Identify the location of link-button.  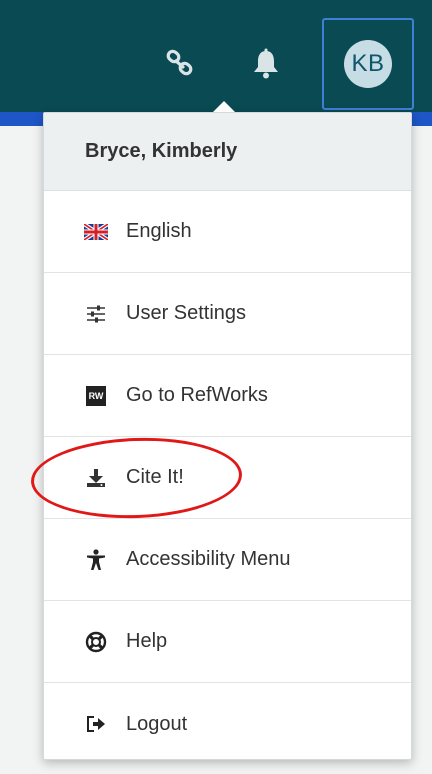
(180, 64).